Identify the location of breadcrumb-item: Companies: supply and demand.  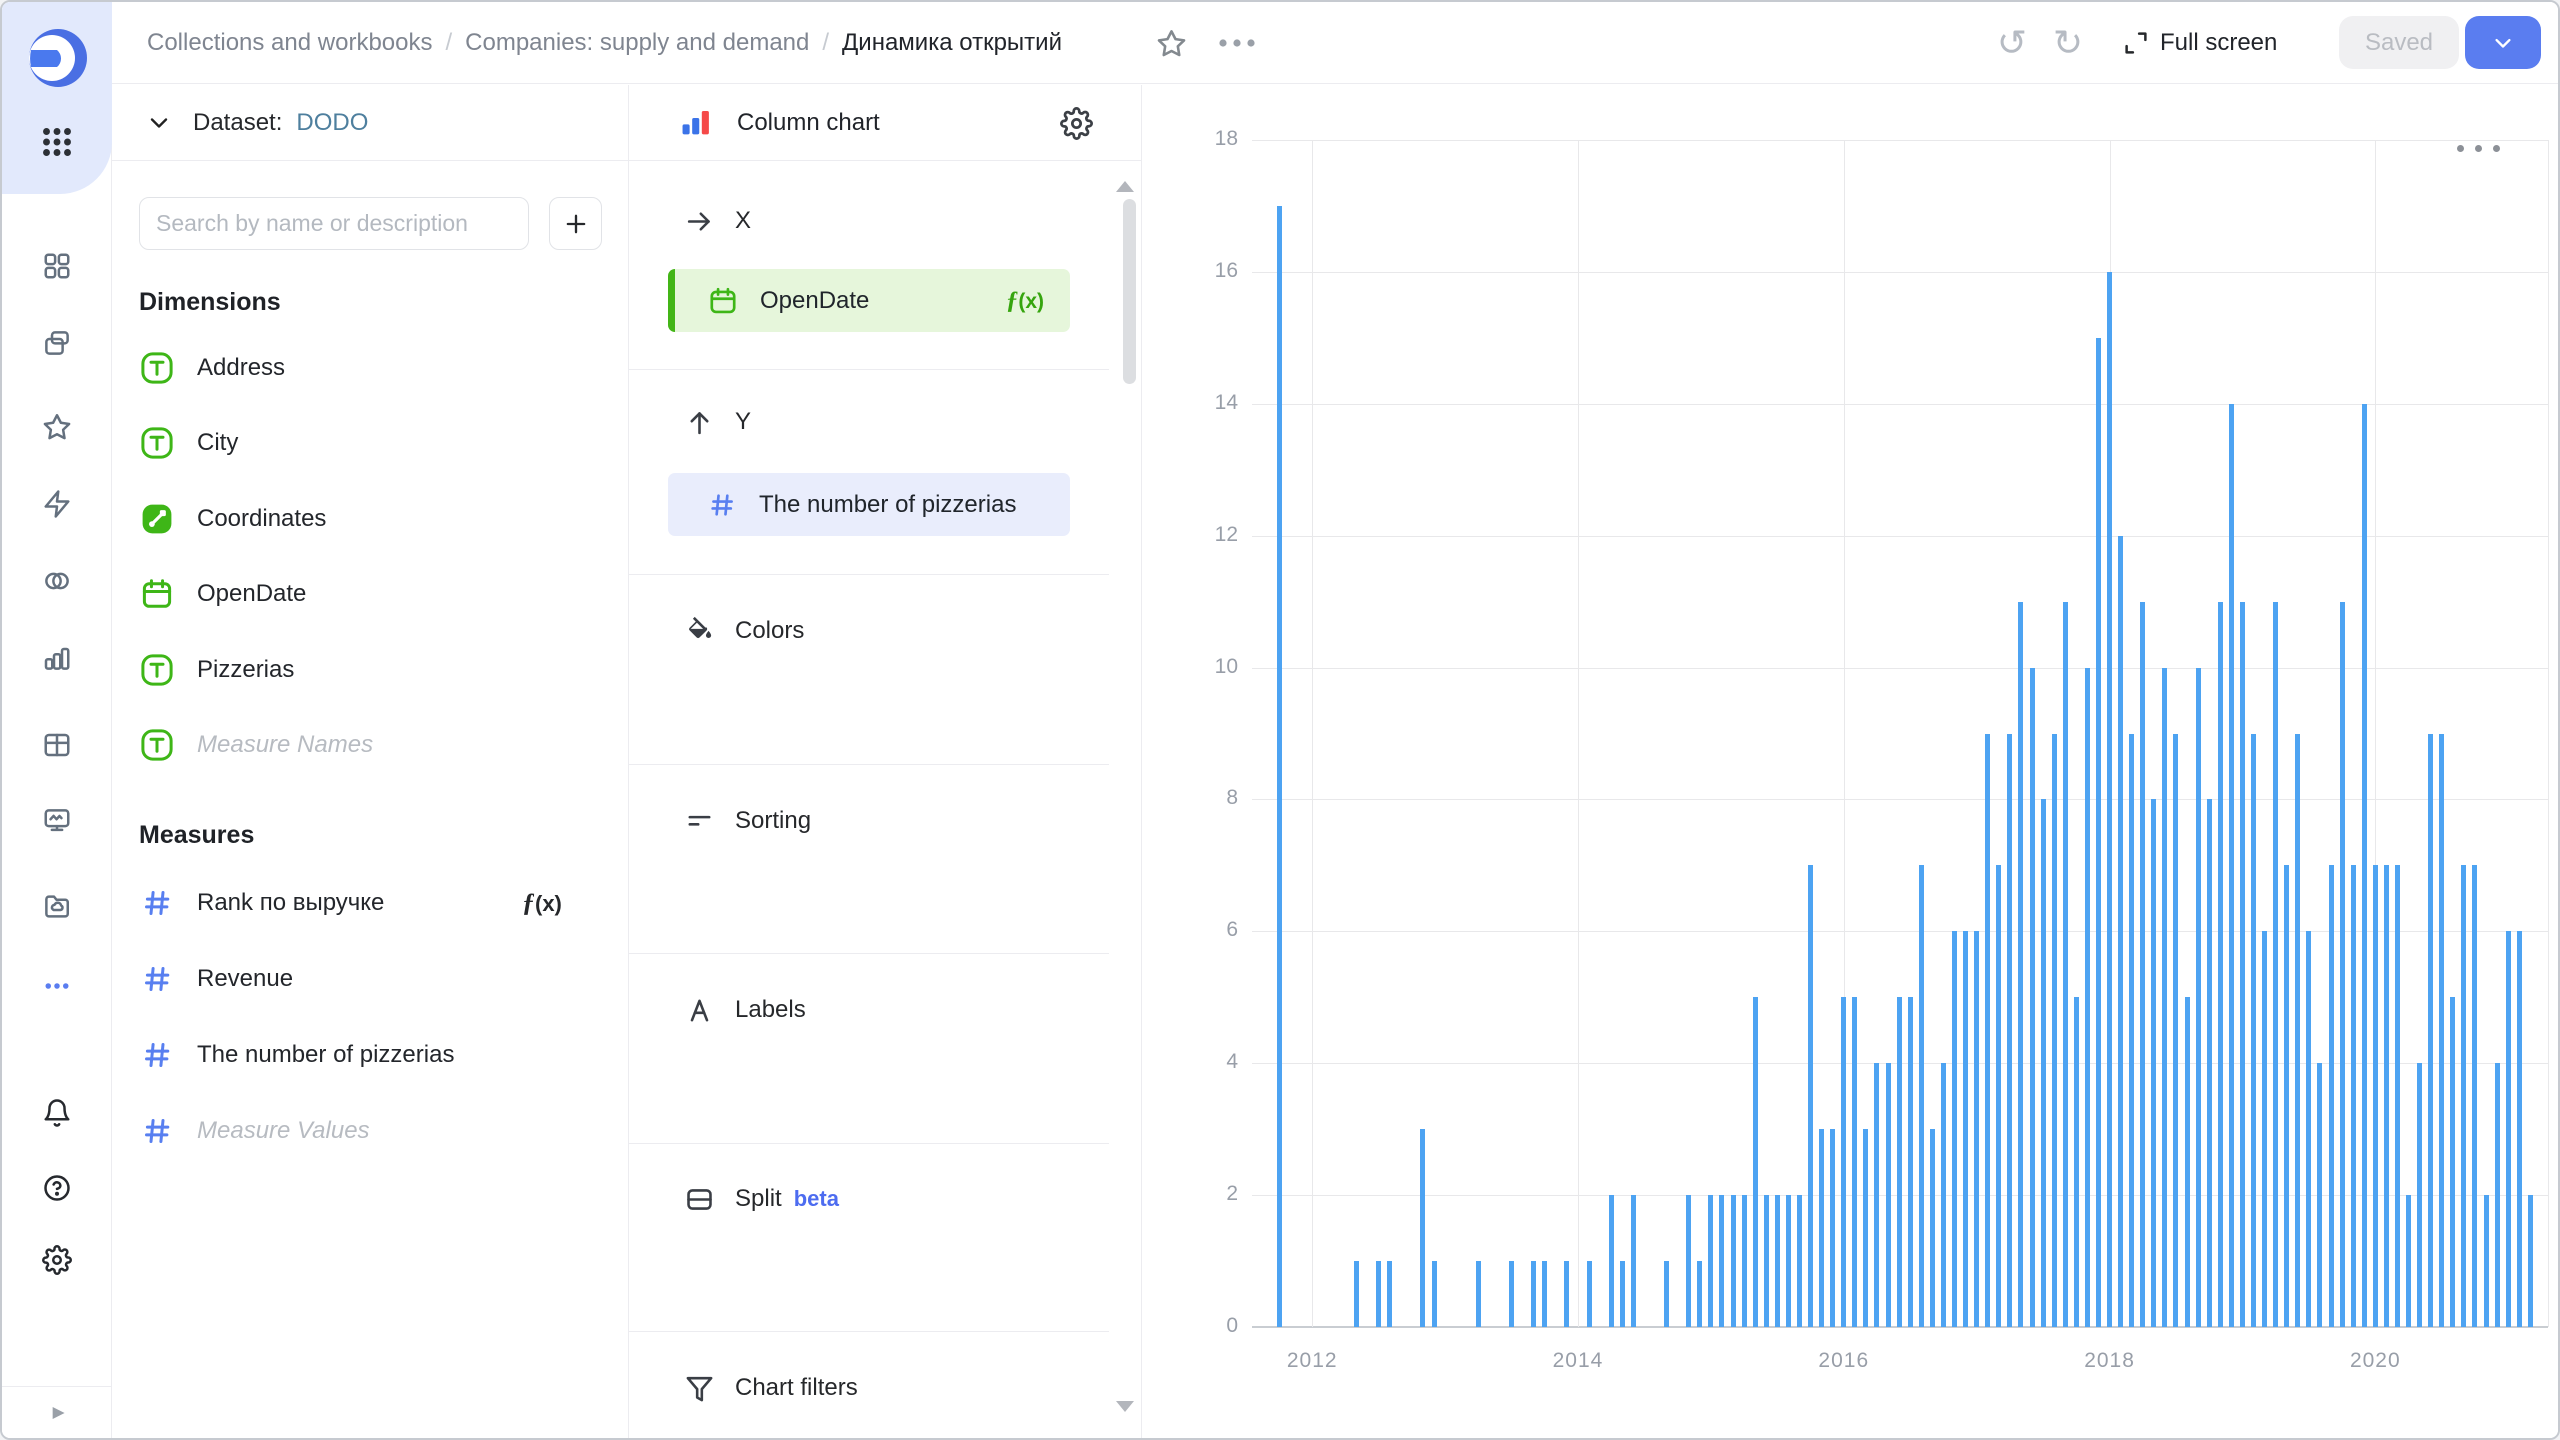
(637, 43).